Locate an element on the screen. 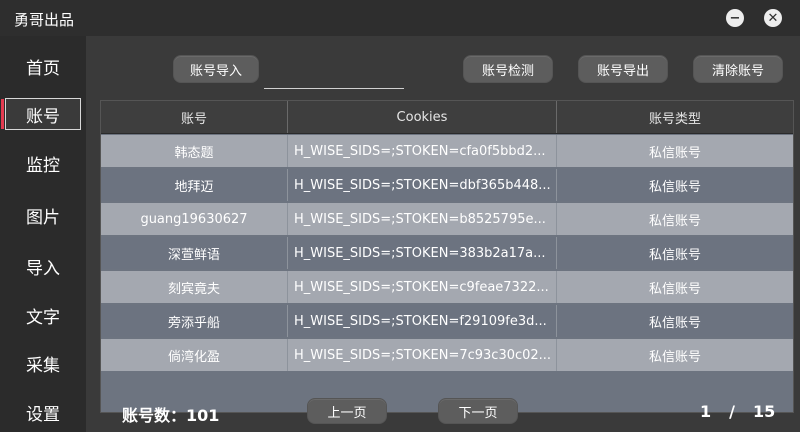  prev-page-button: 上一页 is located at coordinates (347, 411).